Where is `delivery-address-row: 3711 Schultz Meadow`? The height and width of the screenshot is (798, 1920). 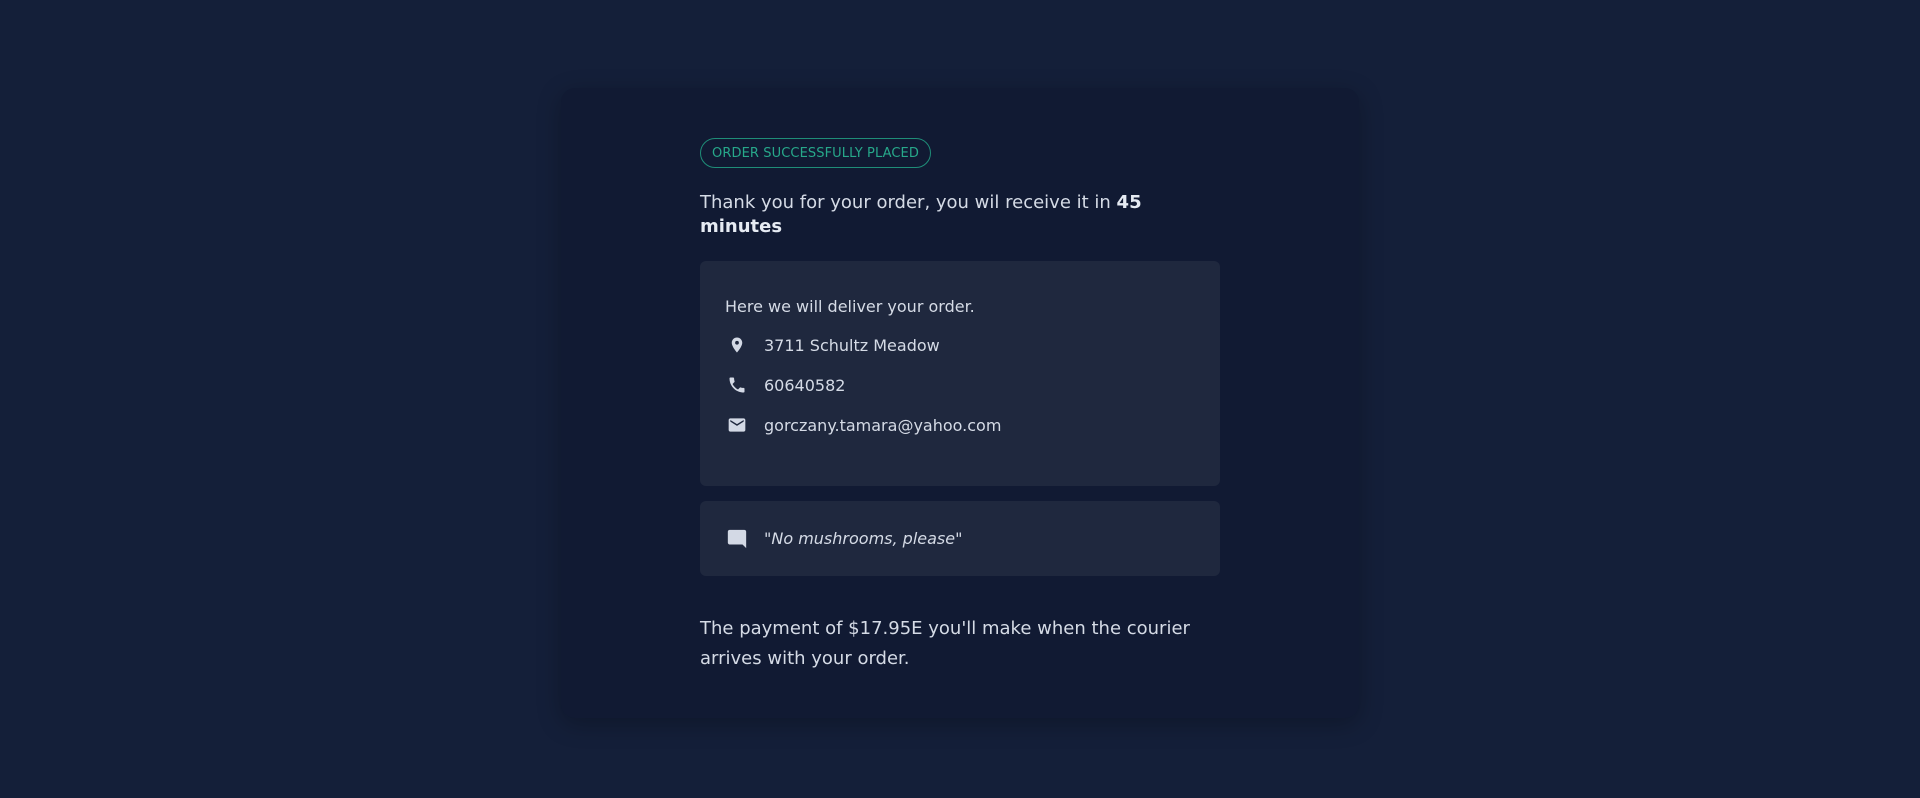 delivery-address-row: 3711 Schultz Meadow is located at coordinates (960, 345).